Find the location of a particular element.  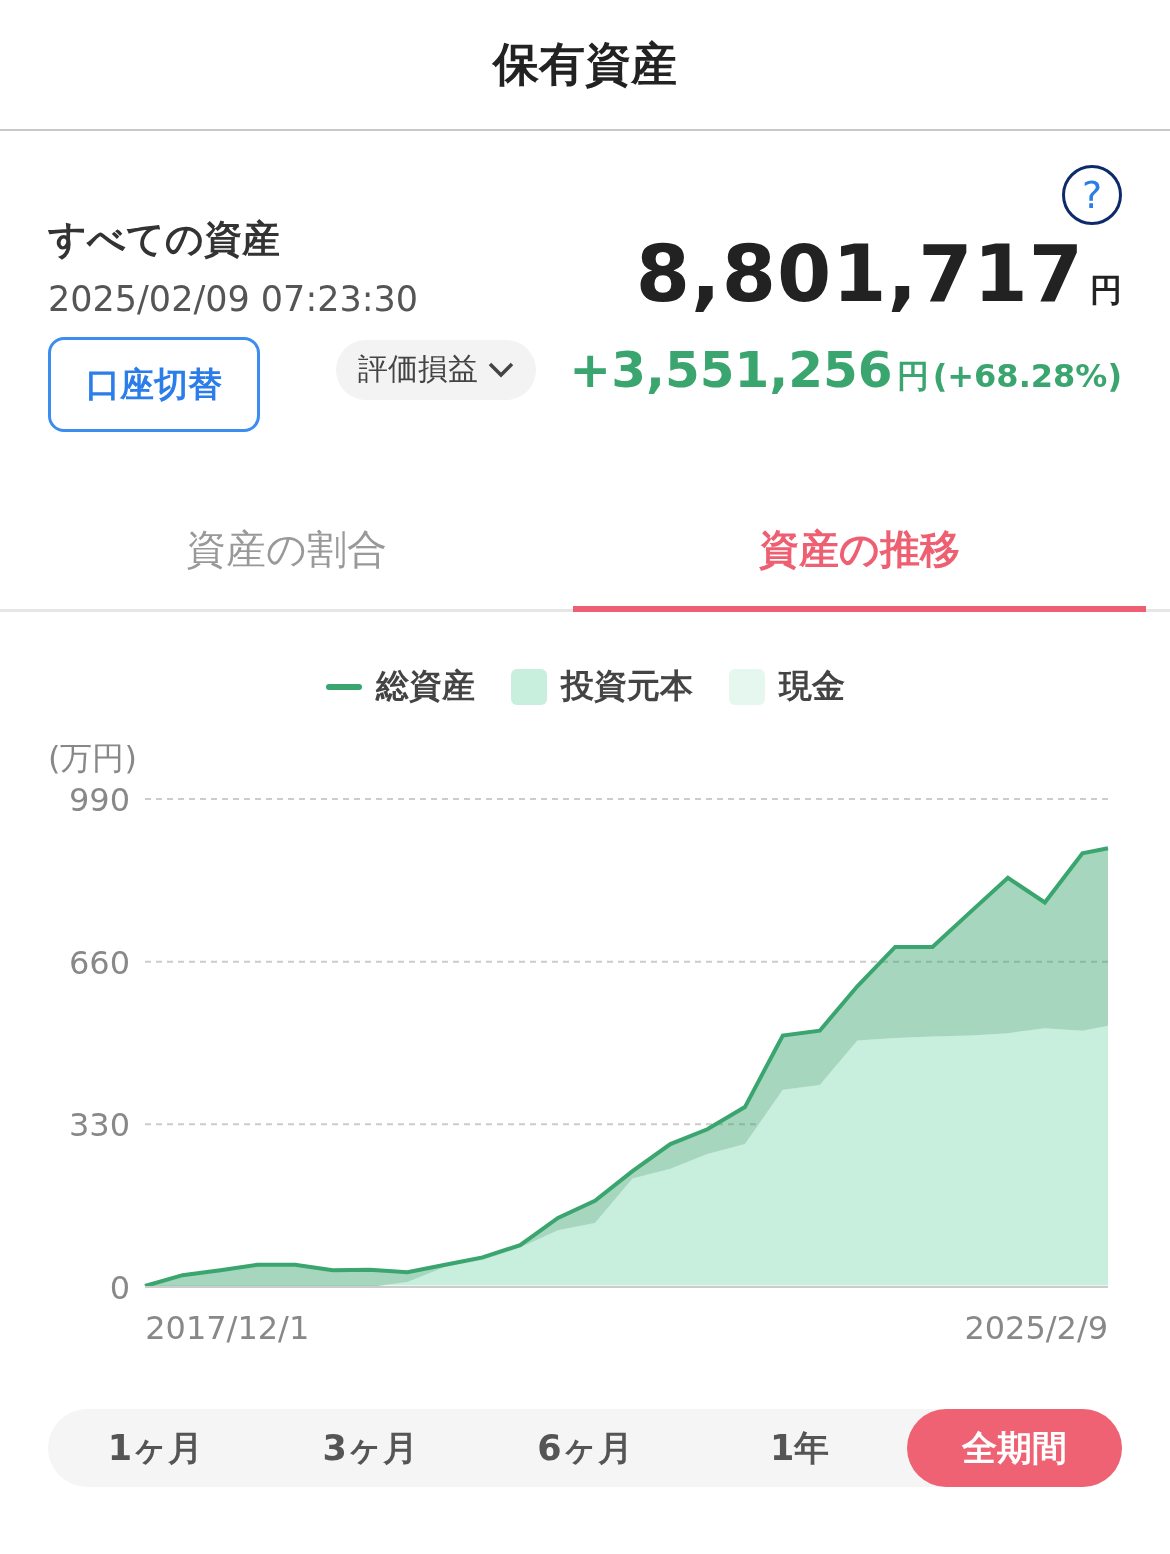

axis-unit: (万円) is located at coordinates (92, 758).